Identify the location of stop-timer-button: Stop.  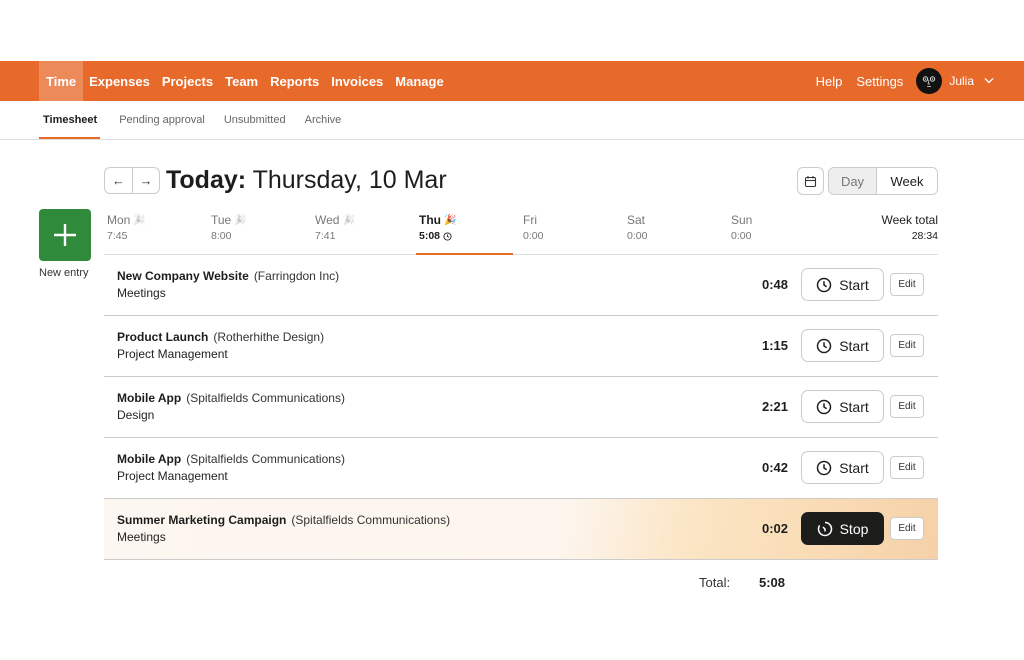
(842, 528).